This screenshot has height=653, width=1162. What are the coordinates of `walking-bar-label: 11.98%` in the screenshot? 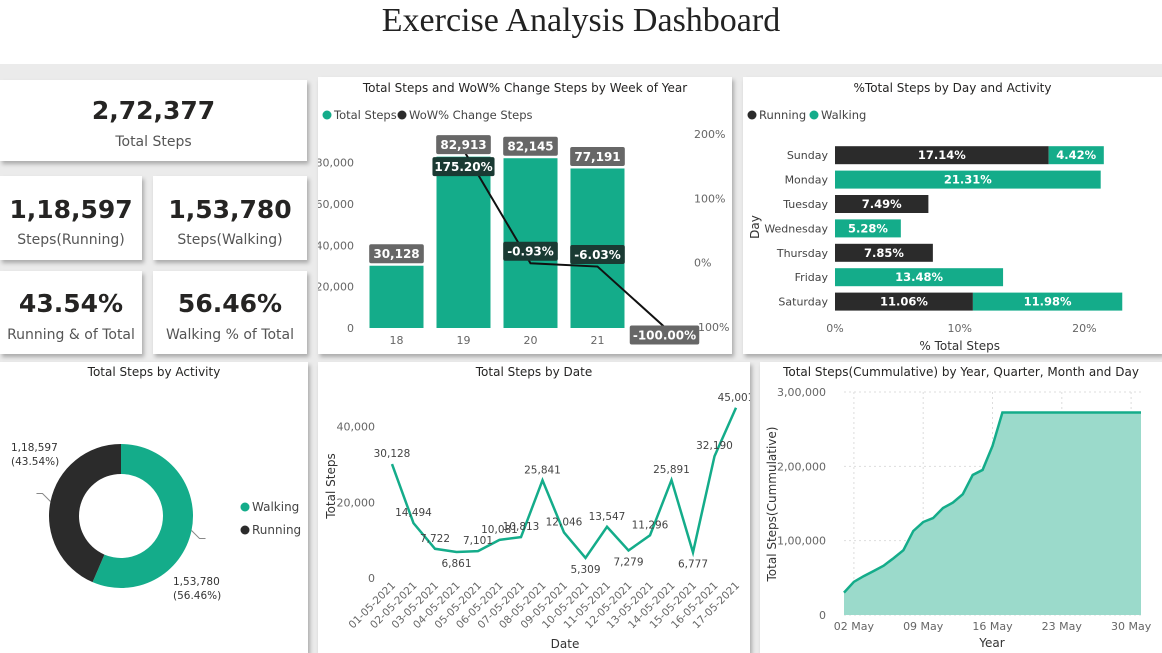 It's located at (1048, 302).